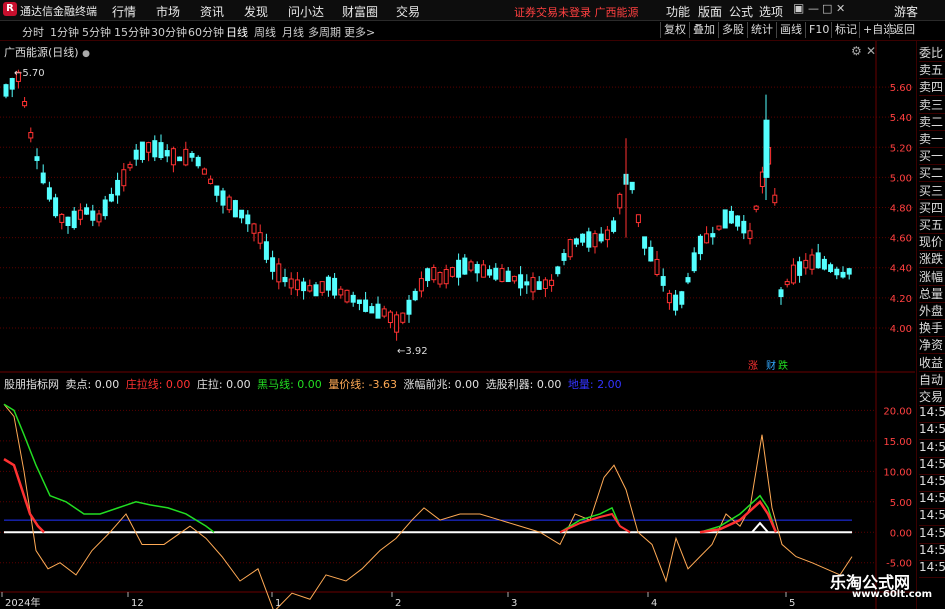 This screenshot has width=945, height=609. Describe the element at coordinates (856, 51) in the screenshot. I see `chart-settings-icon: ⚙` at that location.